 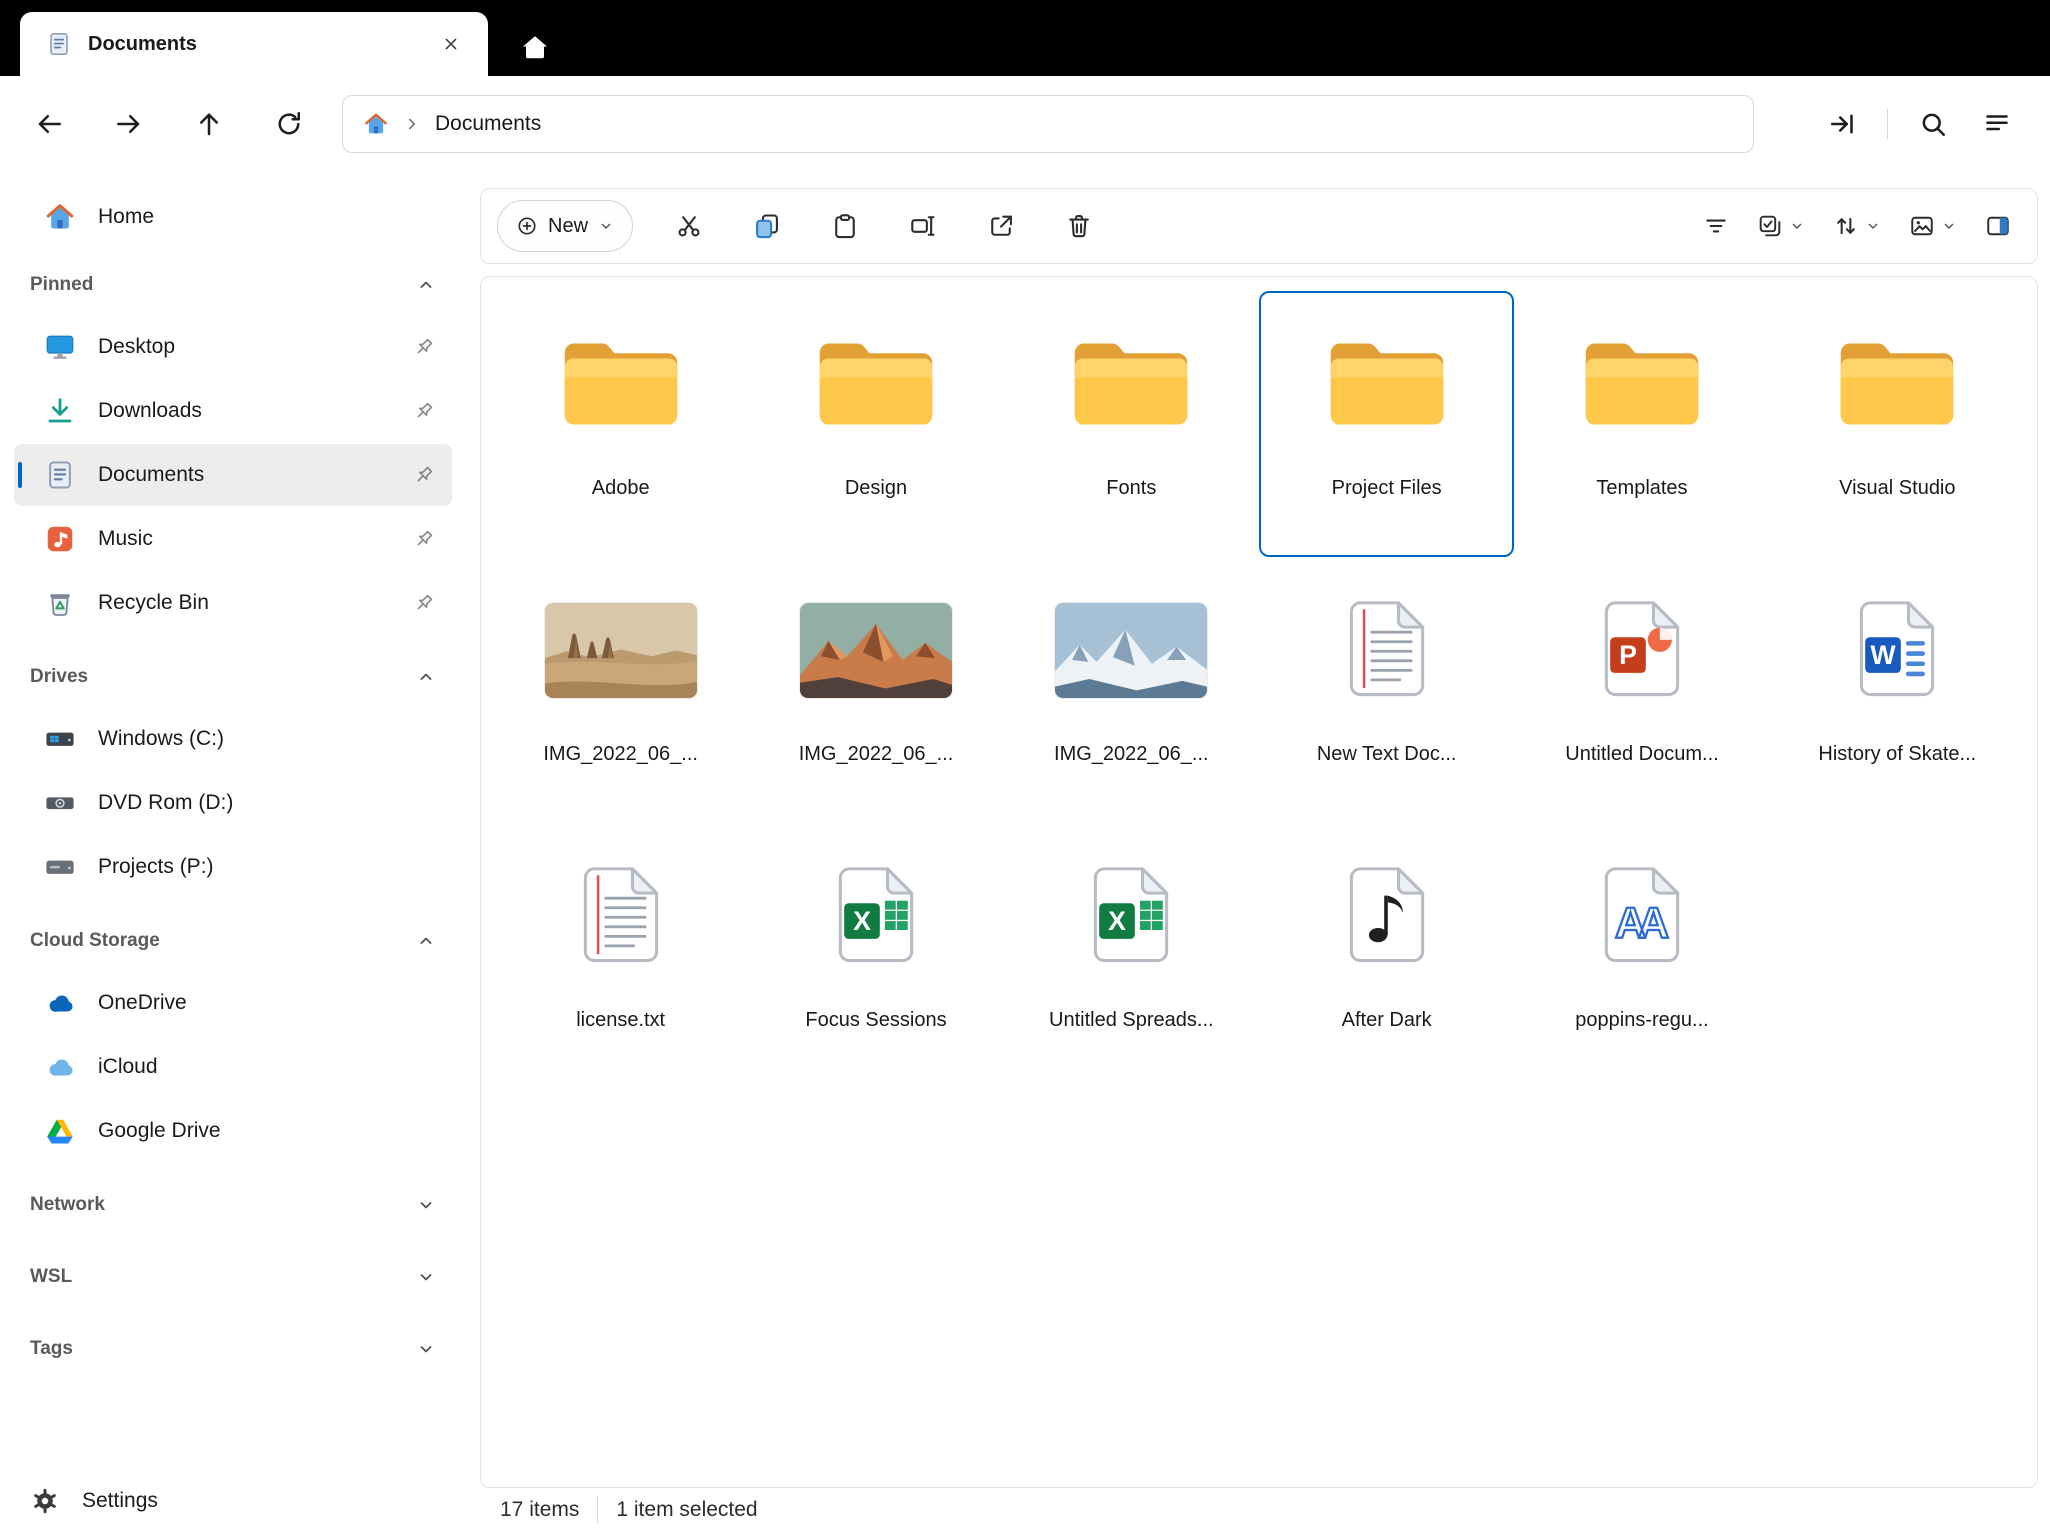 I want to click on cut-button, so click(x=689, y=226).